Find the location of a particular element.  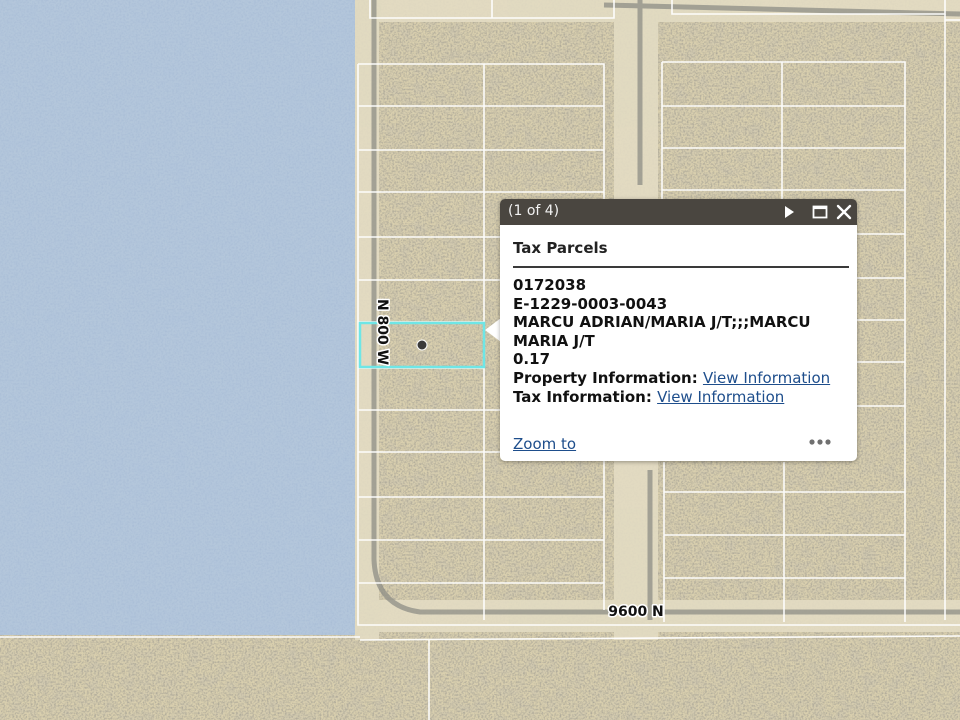

popup-feature-count: (1 of 4) is located at coordinates (534, 211).